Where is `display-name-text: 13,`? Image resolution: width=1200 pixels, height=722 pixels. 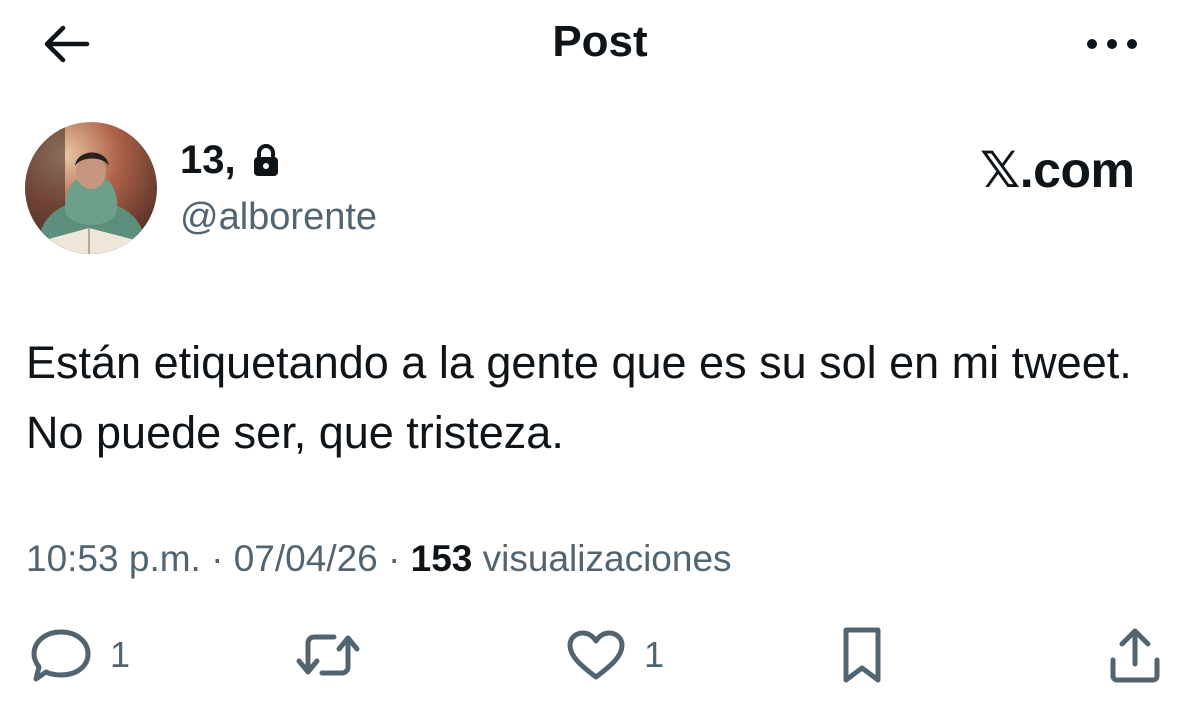
display-name-text: 13, is located at coordinates (208, 160).